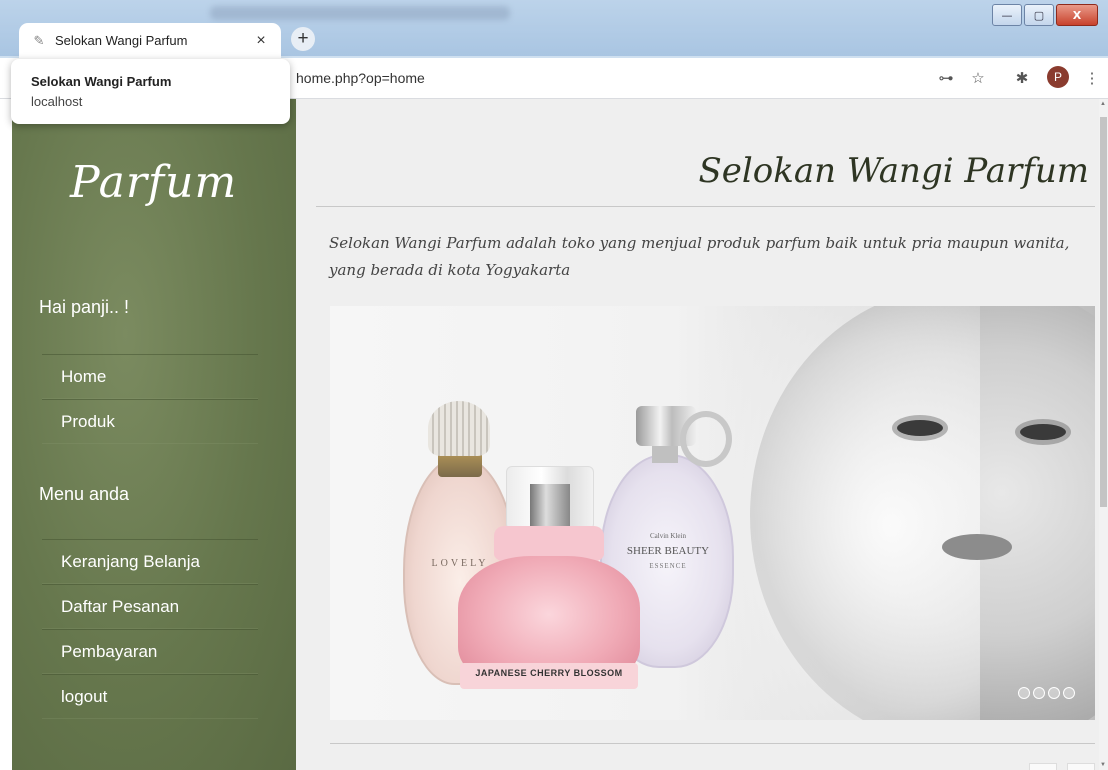  What do you see at coordinates (1043, 432) in the screenshot?
I see `model-eye-right` at bounding box center [1043, 432].